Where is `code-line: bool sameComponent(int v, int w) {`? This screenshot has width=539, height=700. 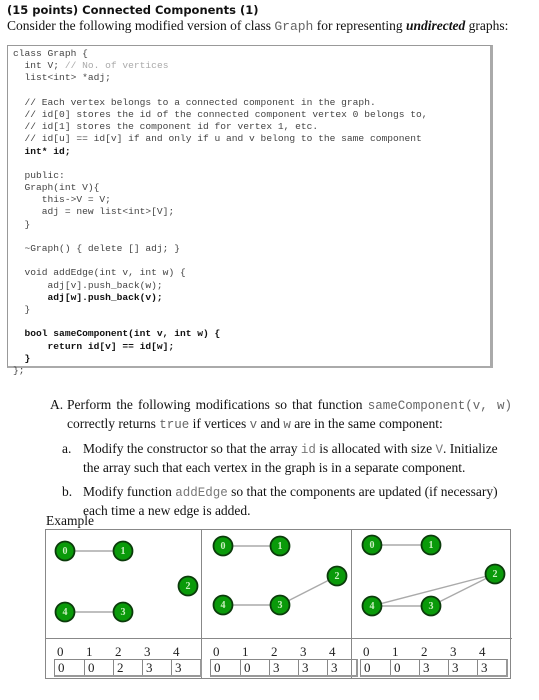 code-line: bool sameComponent(int v, int w) { is located at coordinates (117, 334).